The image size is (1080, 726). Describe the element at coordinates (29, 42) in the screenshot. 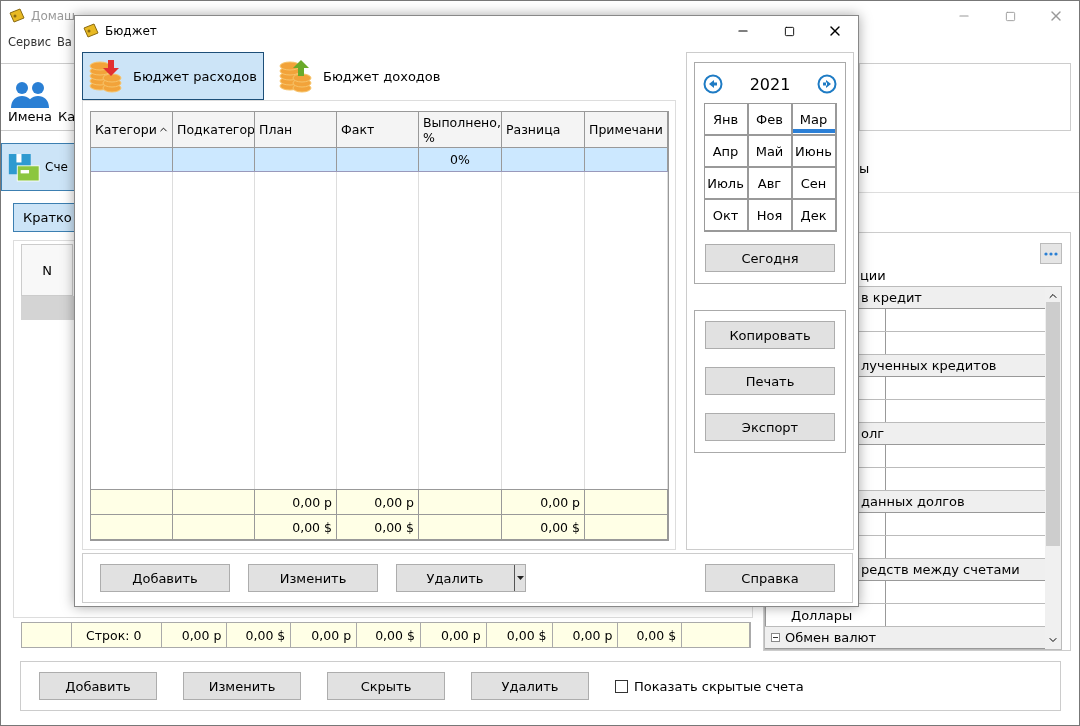

I see `menu-item: Сервис` at that location.